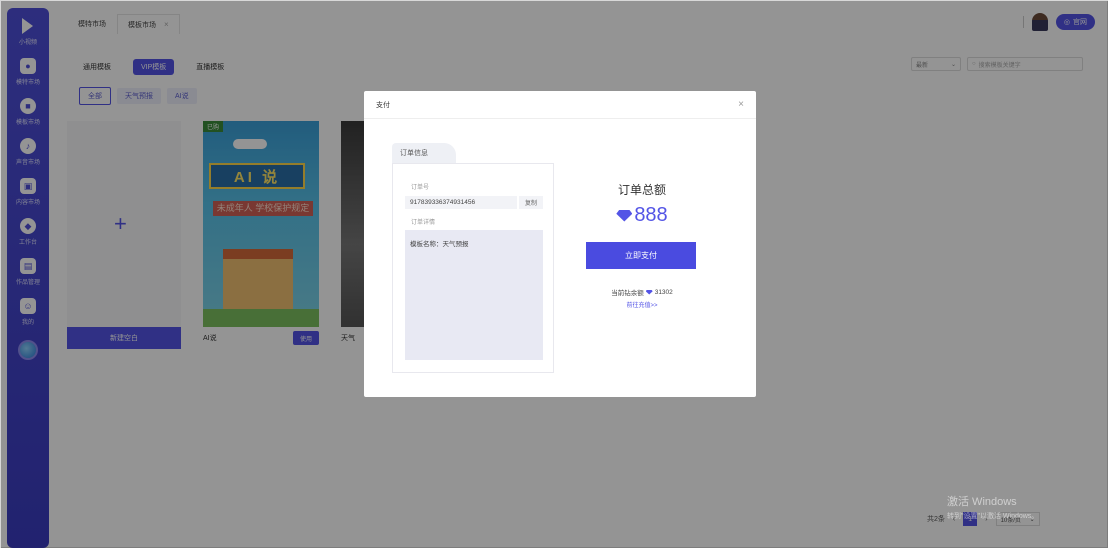  Describe the element at coordinates (474, 295) in the screenshot. I see `order-detail-box: 模板名称：天气预报` at that location.